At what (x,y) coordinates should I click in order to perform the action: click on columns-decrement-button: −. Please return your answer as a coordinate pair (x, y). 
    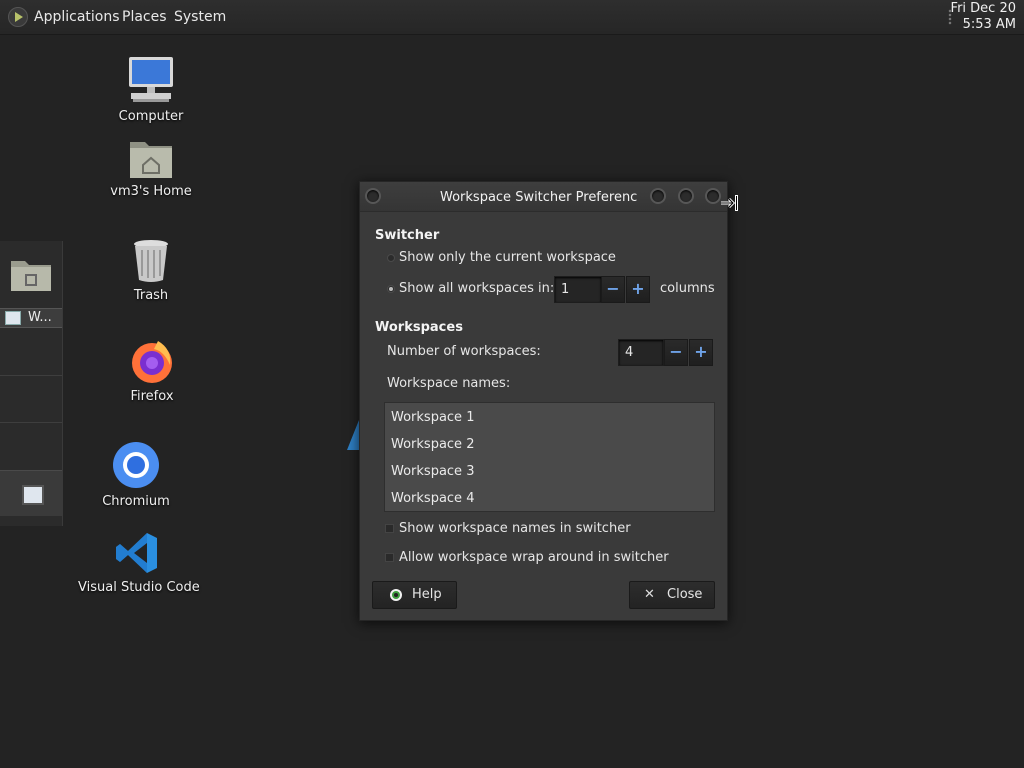
    Looking at the image, I should click on (613, 289).